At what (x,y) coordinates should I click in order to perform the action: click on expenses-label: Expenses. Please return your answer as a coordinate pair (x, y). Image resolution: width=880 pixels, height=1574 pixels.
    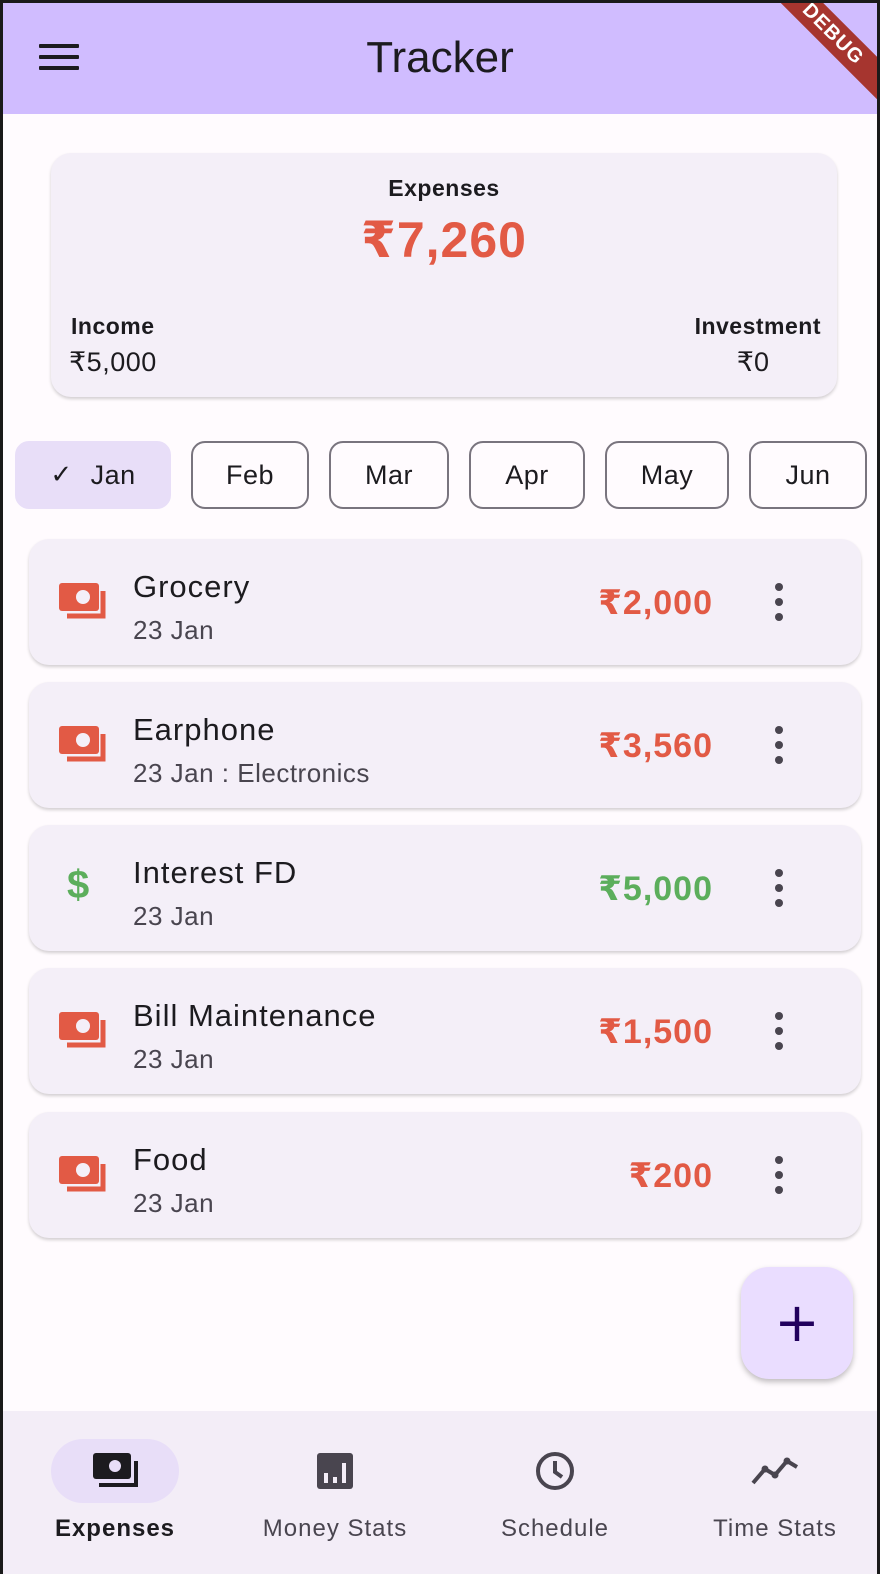
    Looking at the image, I should click on (444, 188).